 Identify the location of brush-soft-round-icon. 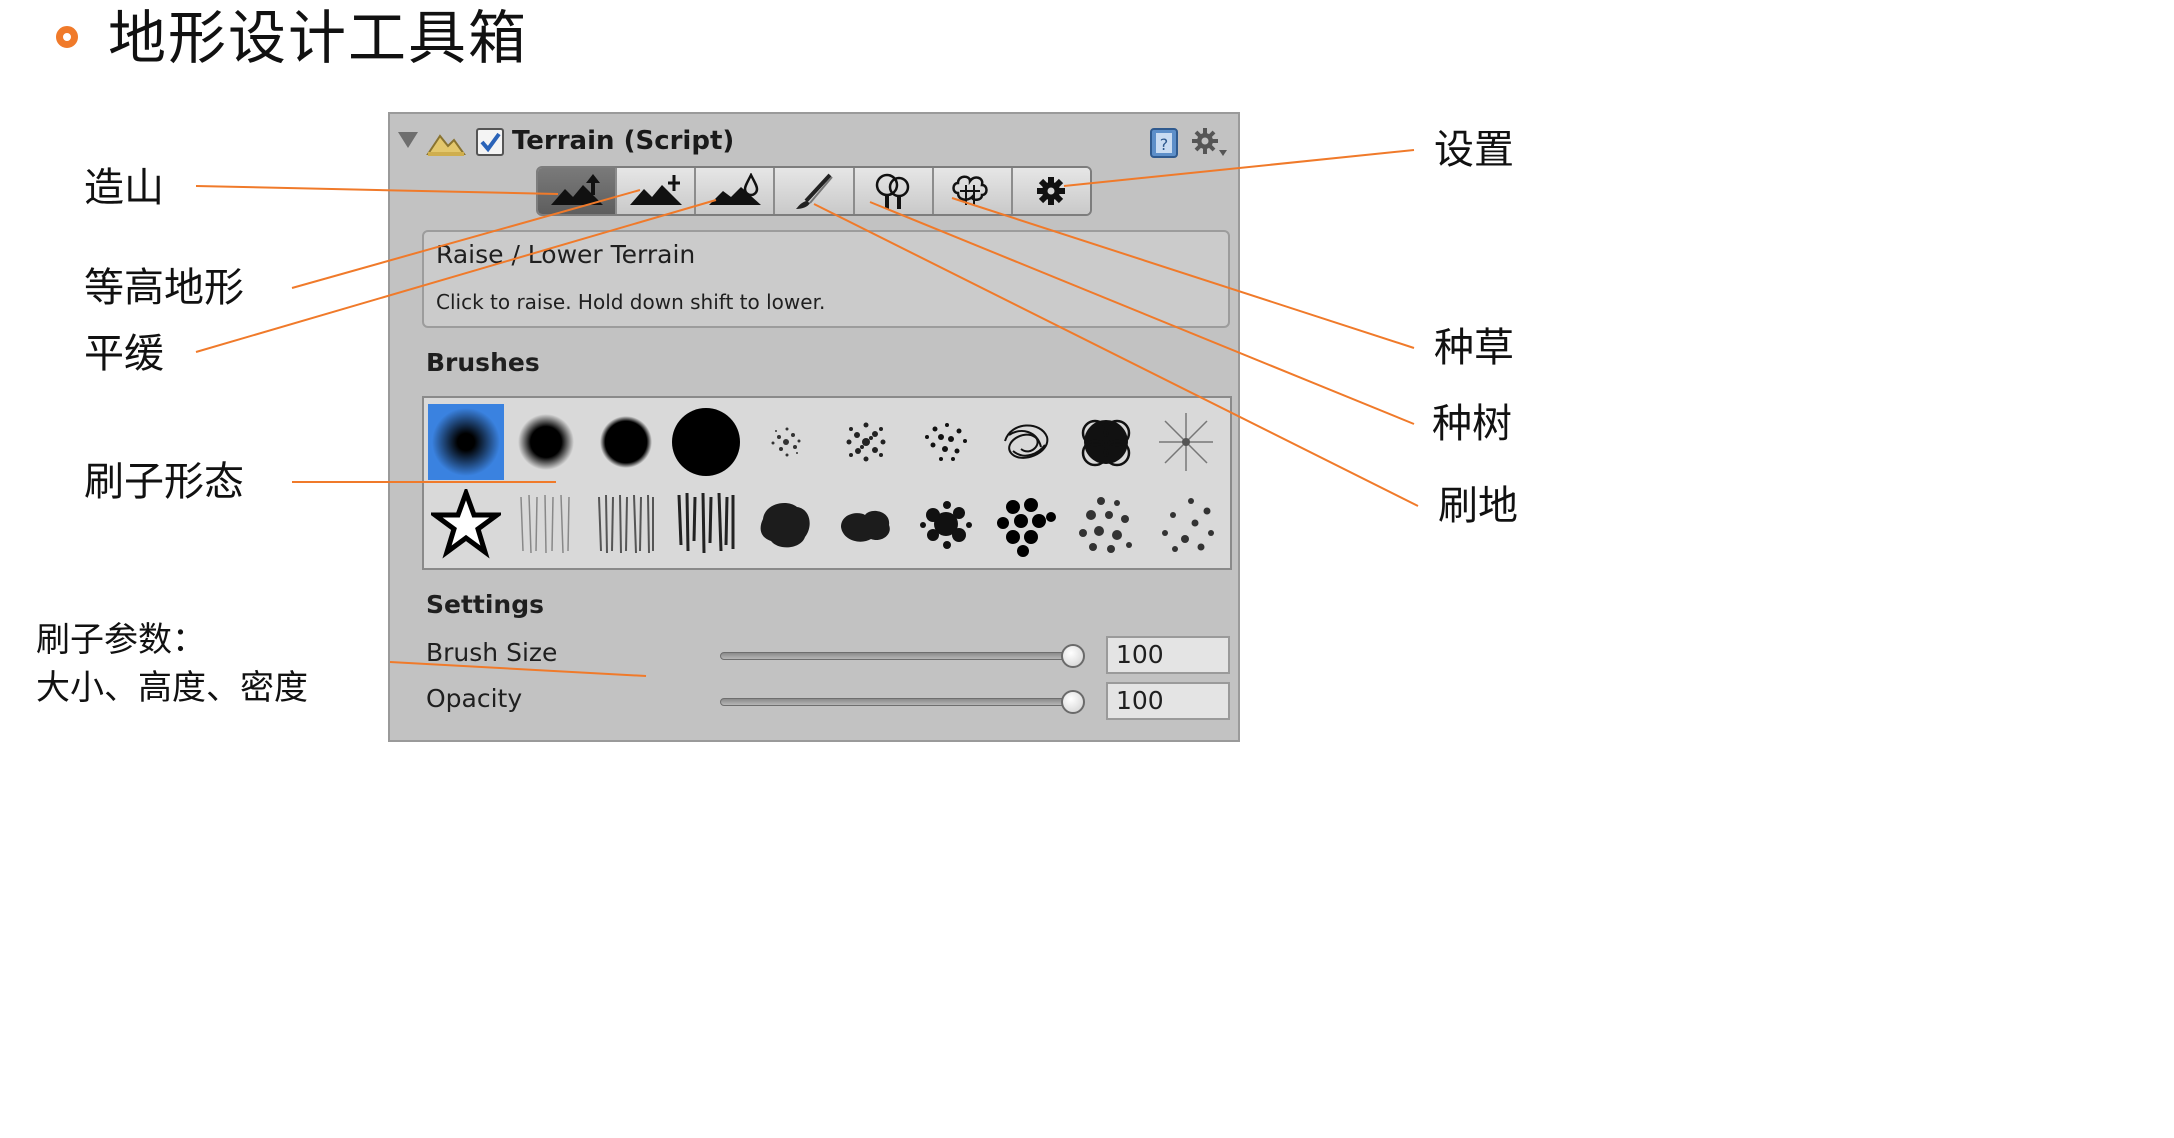
(466, 442).